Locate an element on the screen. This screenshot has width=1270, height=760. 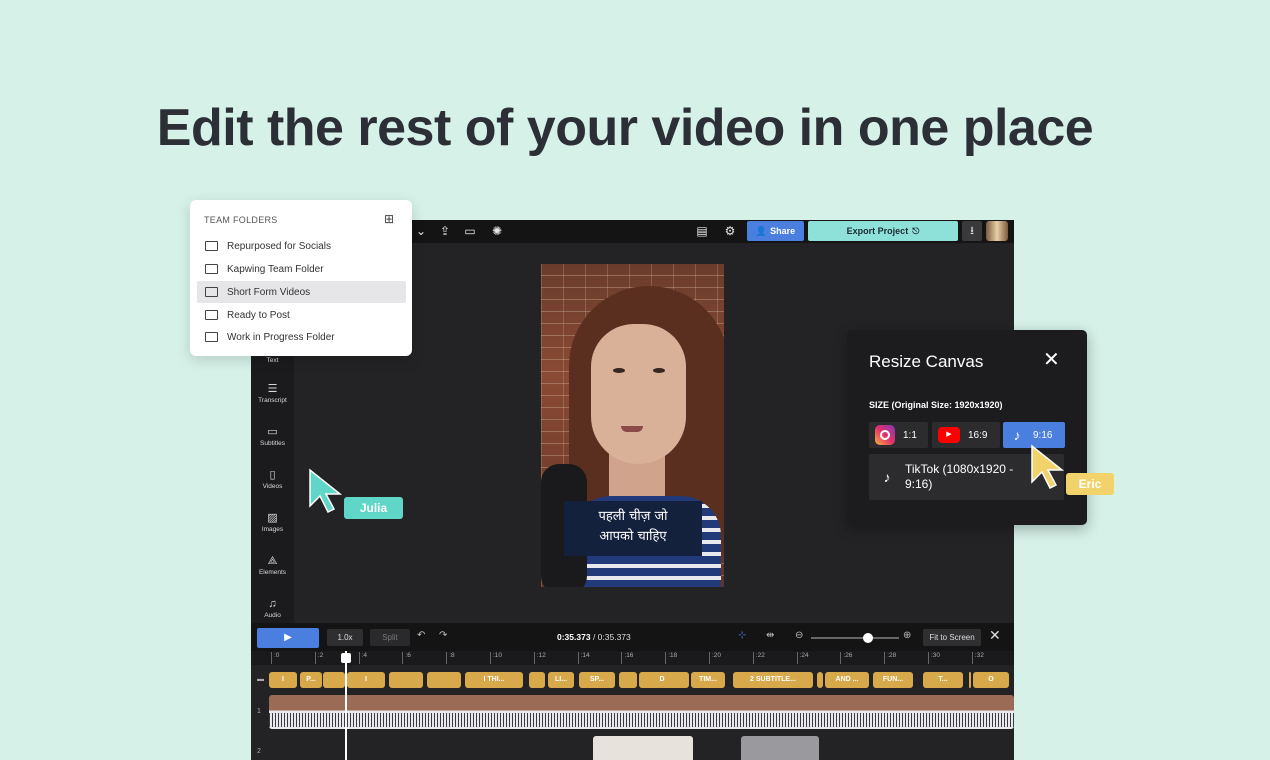
lightbulb-icon: ✺ is located at coordinates (497, 231).